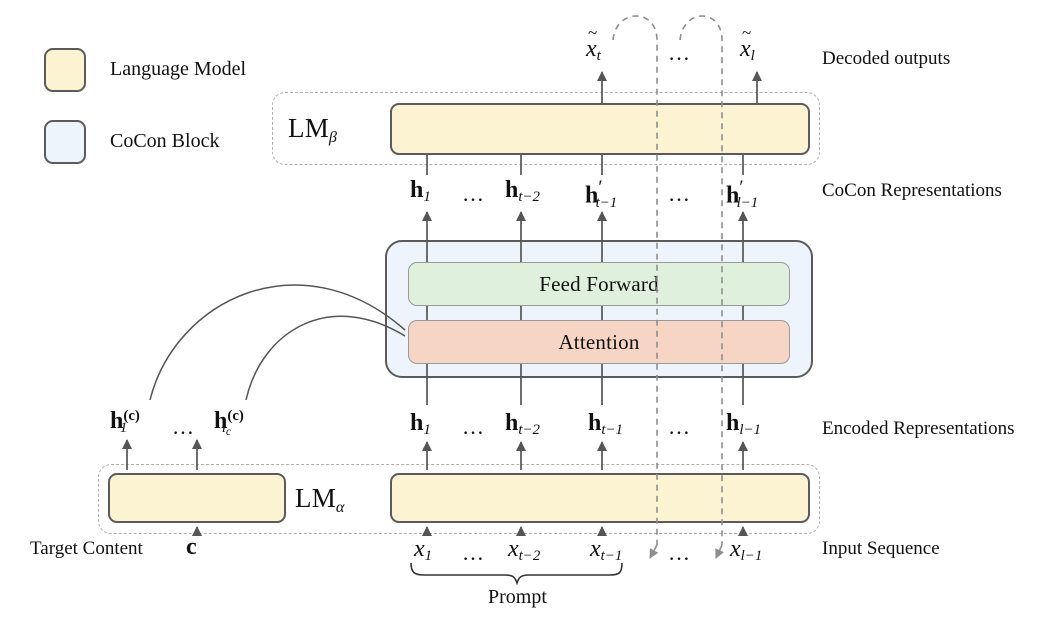 This screenshot has width=1052, height=633. I want to click on decoded-output-token-2: ~ xl, so click(747, 44).